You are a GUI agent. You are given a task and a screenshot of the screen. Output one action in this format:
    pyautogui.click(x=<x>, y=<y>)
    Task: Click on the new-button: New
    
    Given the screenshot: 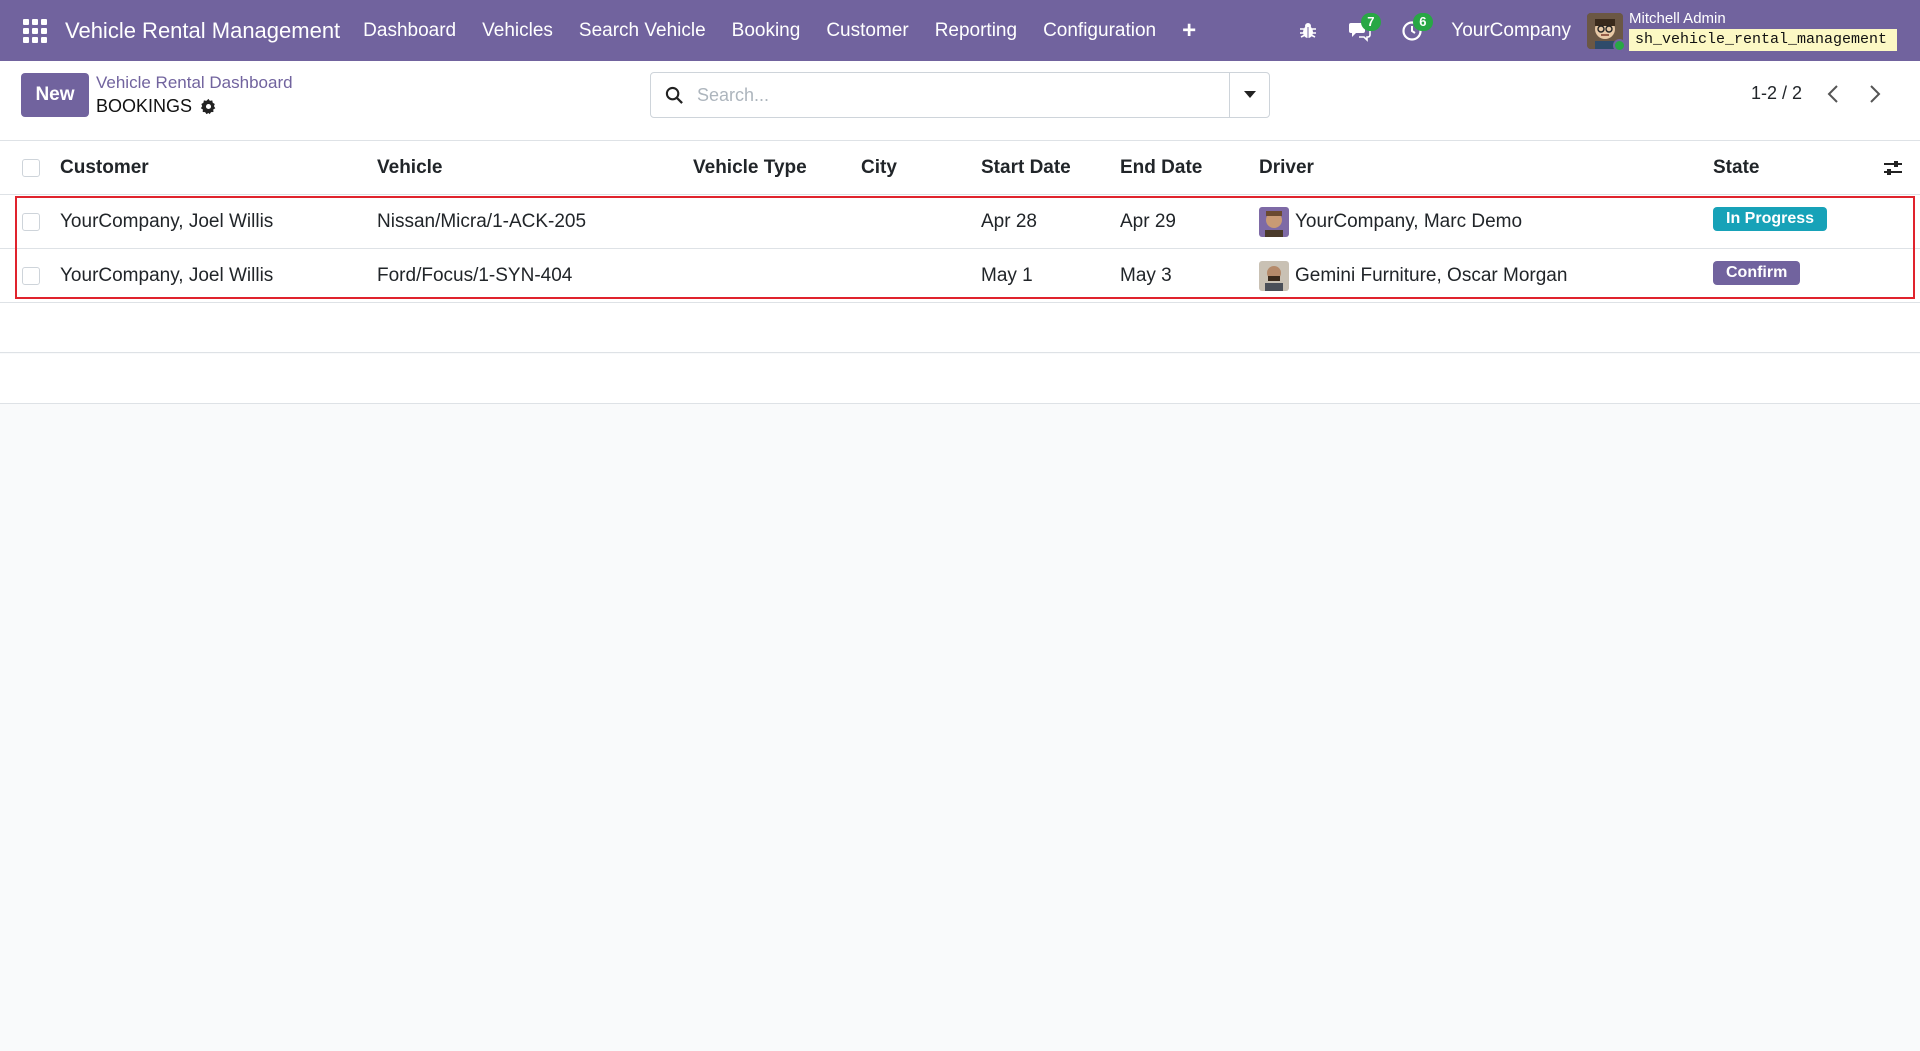 What is the action you would take?
    pyautogui.click(x=55, y=95)
    